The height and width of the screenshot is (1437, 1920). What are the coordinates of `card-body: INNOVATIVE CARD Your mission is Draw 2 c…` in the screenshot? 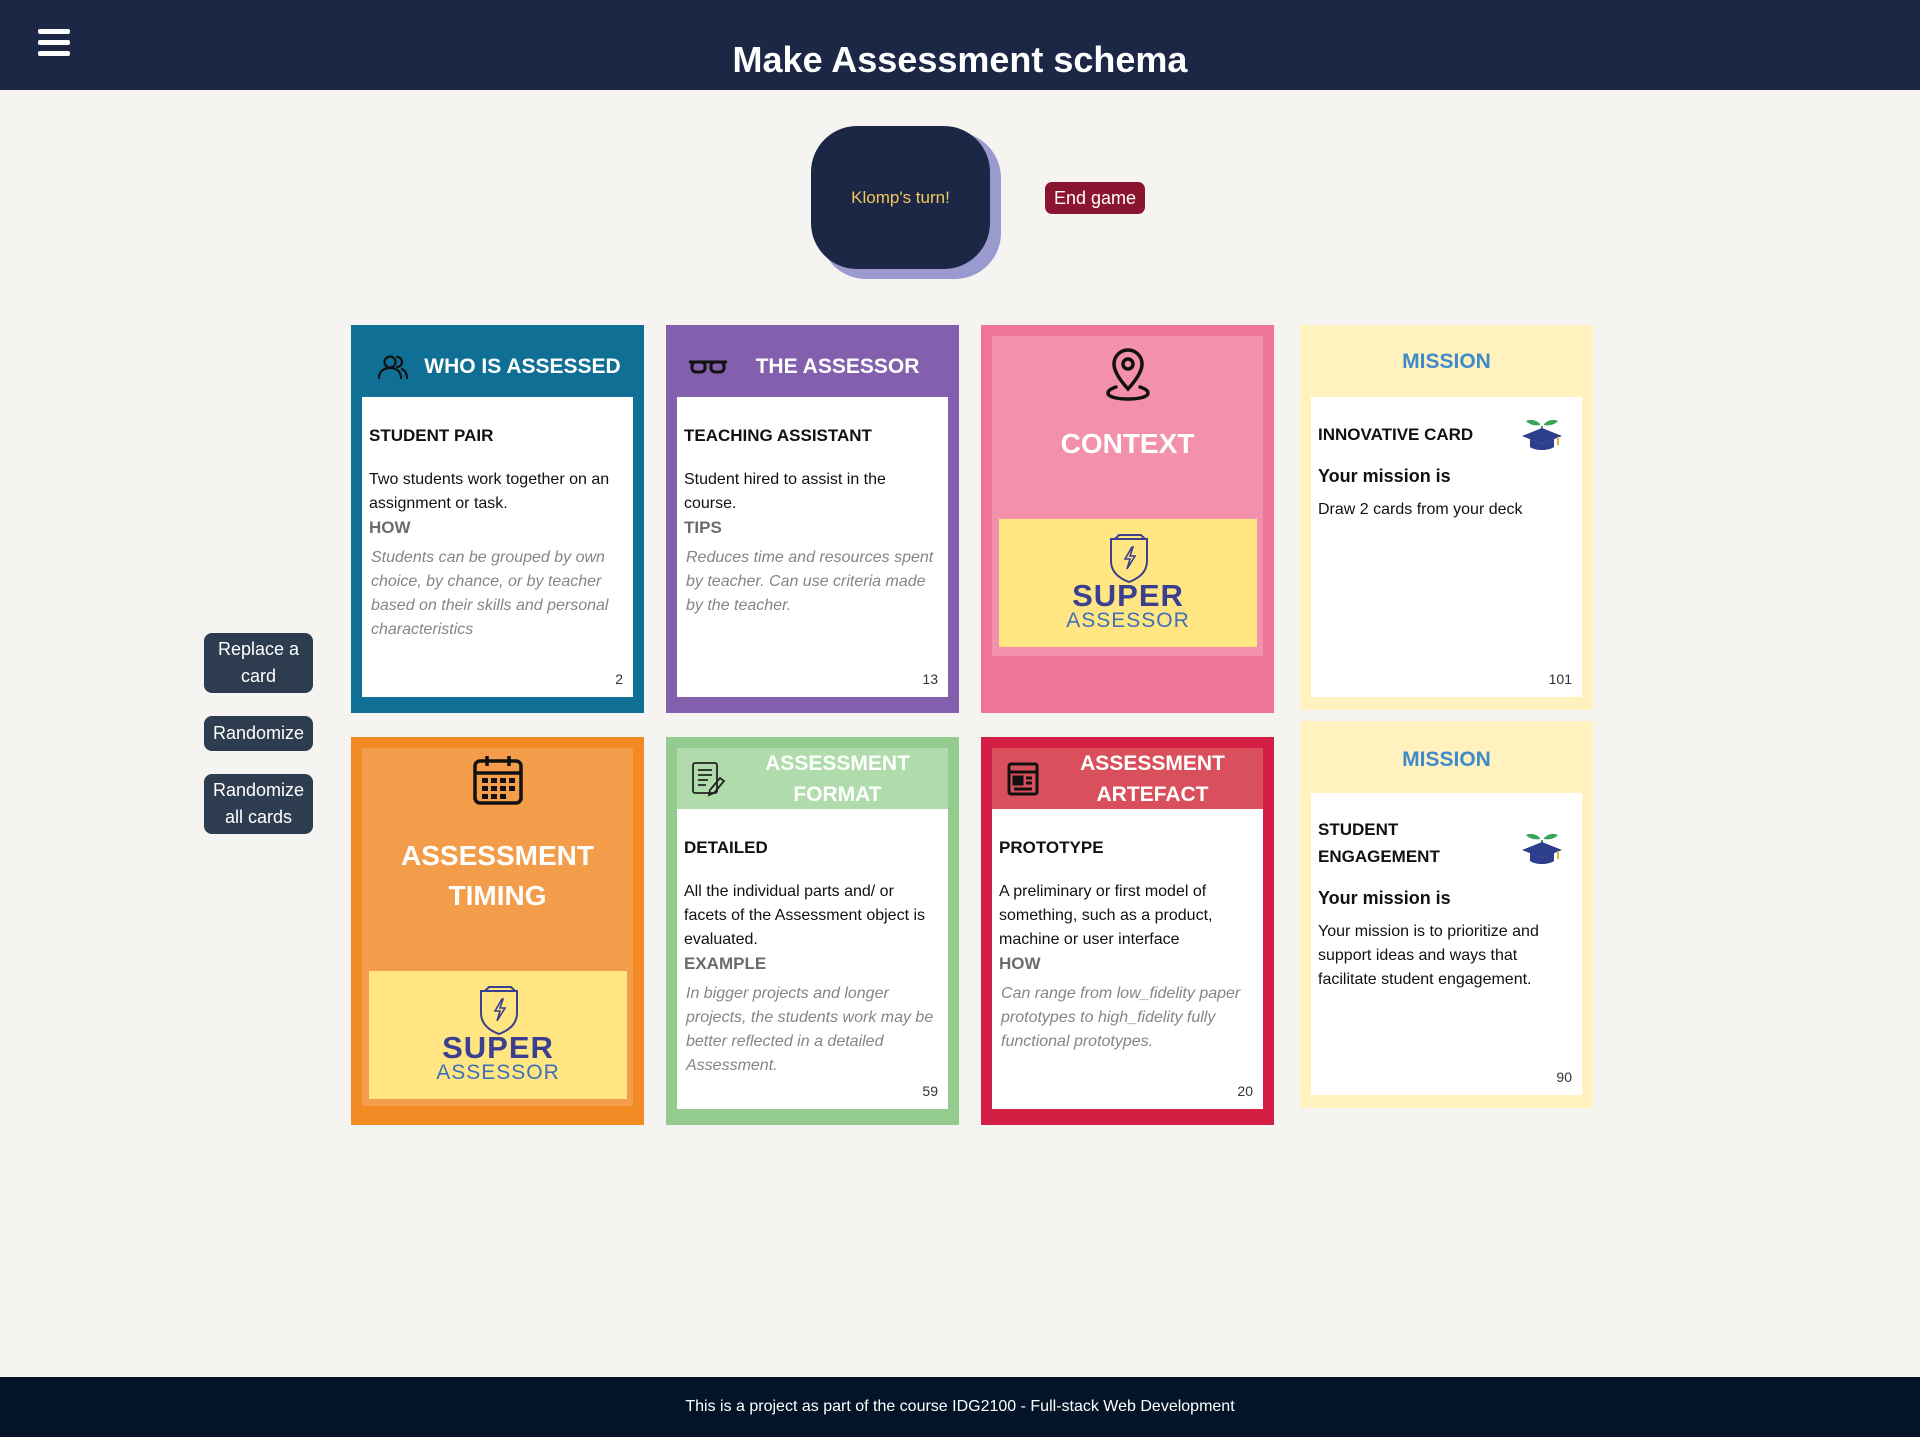 It's located at (1446, 547).